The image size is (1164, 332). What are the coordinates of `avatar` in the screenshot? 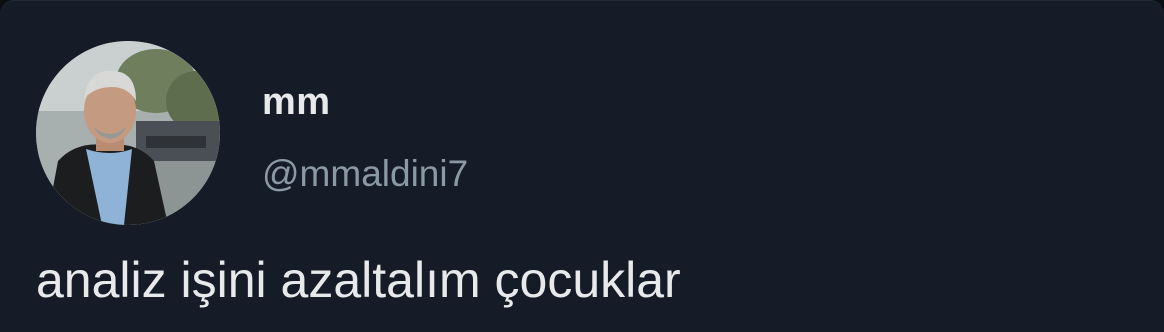 It's located at (128, 133).